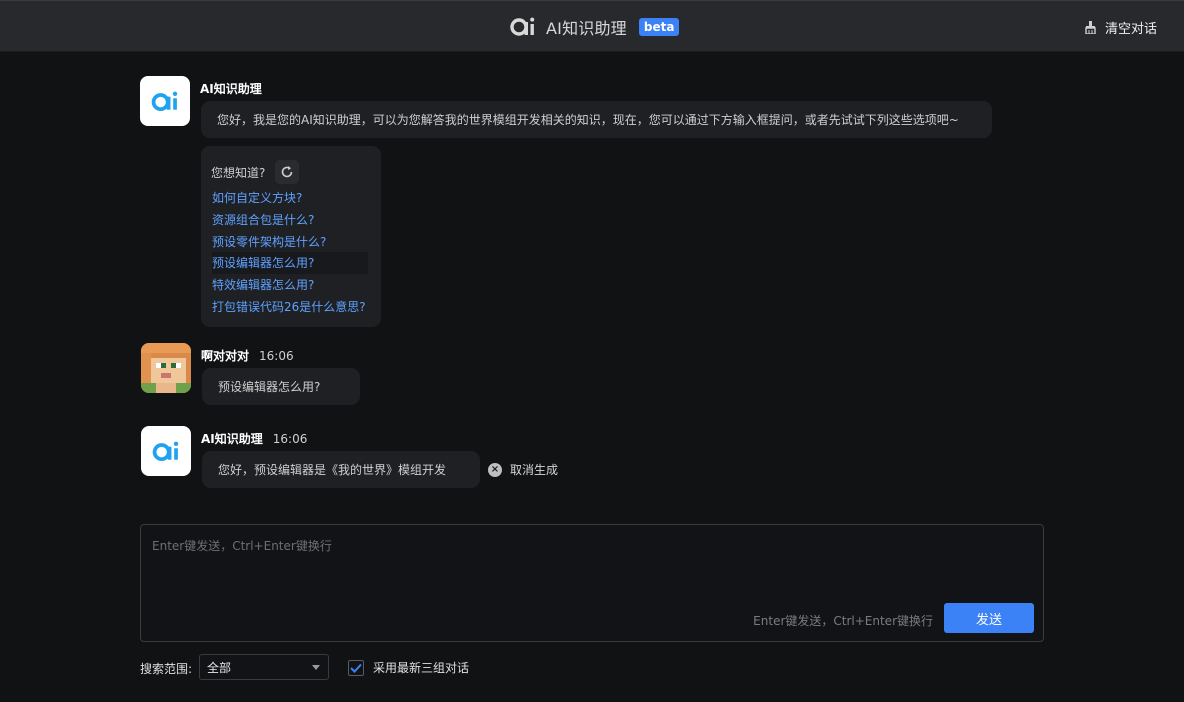 Image resolution: width=1184 pixels, height=702 pixels. I want to click on cancel-generation-button: × 取消生成, so click(523, 469).